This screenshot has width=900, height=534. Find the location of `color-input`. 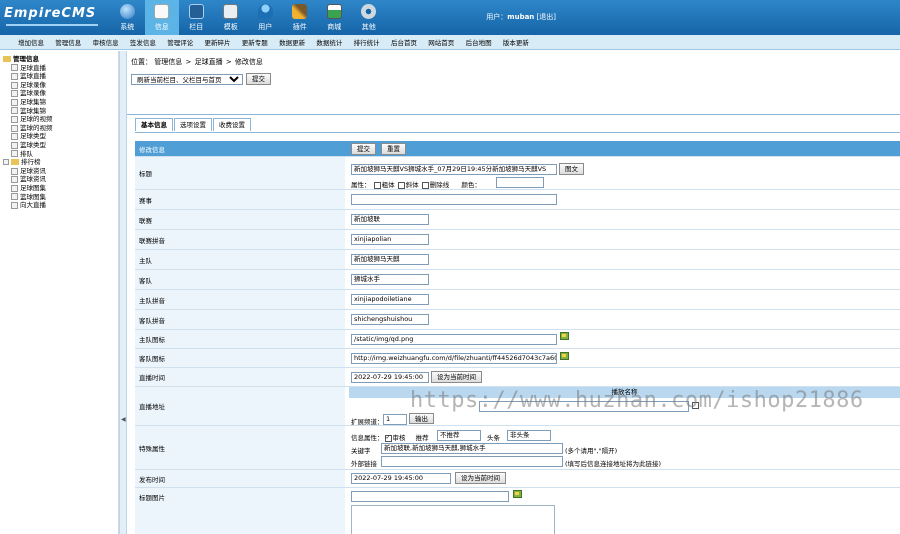

color-input is located at coordinates (520, 182).